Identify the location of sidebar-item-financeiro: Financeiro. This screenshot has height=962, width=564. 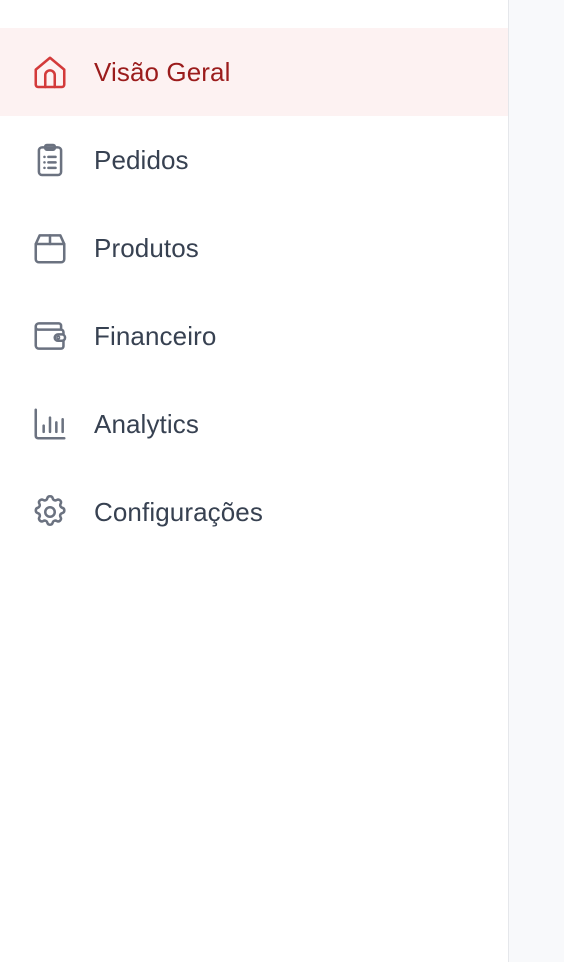
(254, 336).